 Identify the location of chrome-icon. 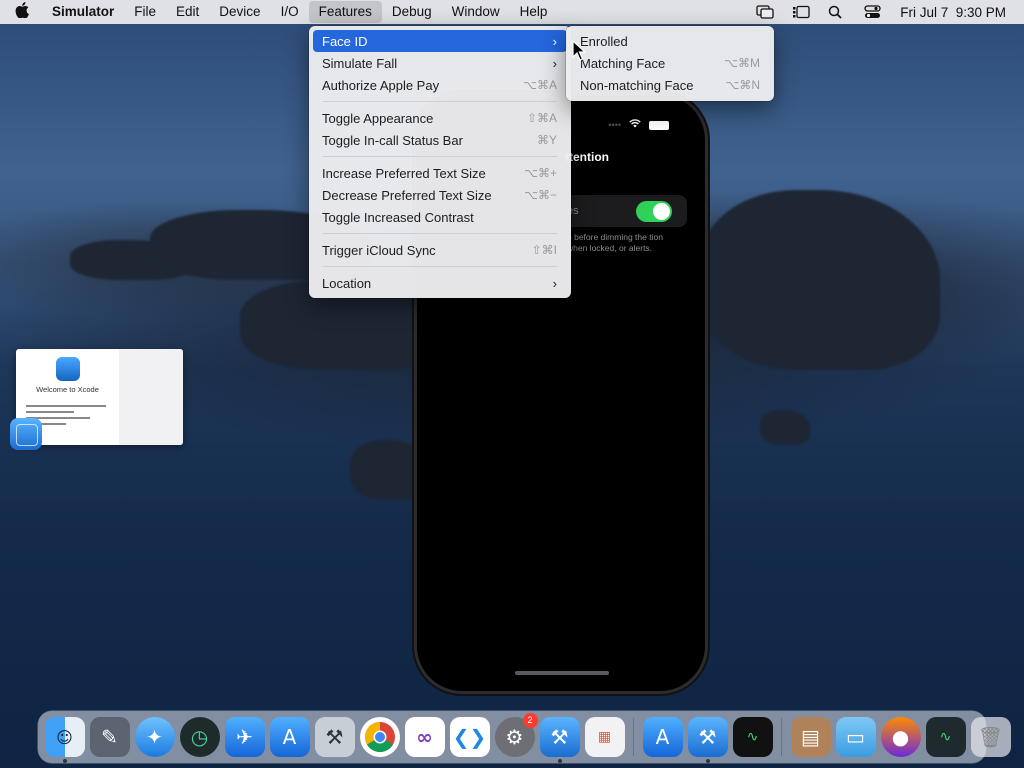
(379, 737).